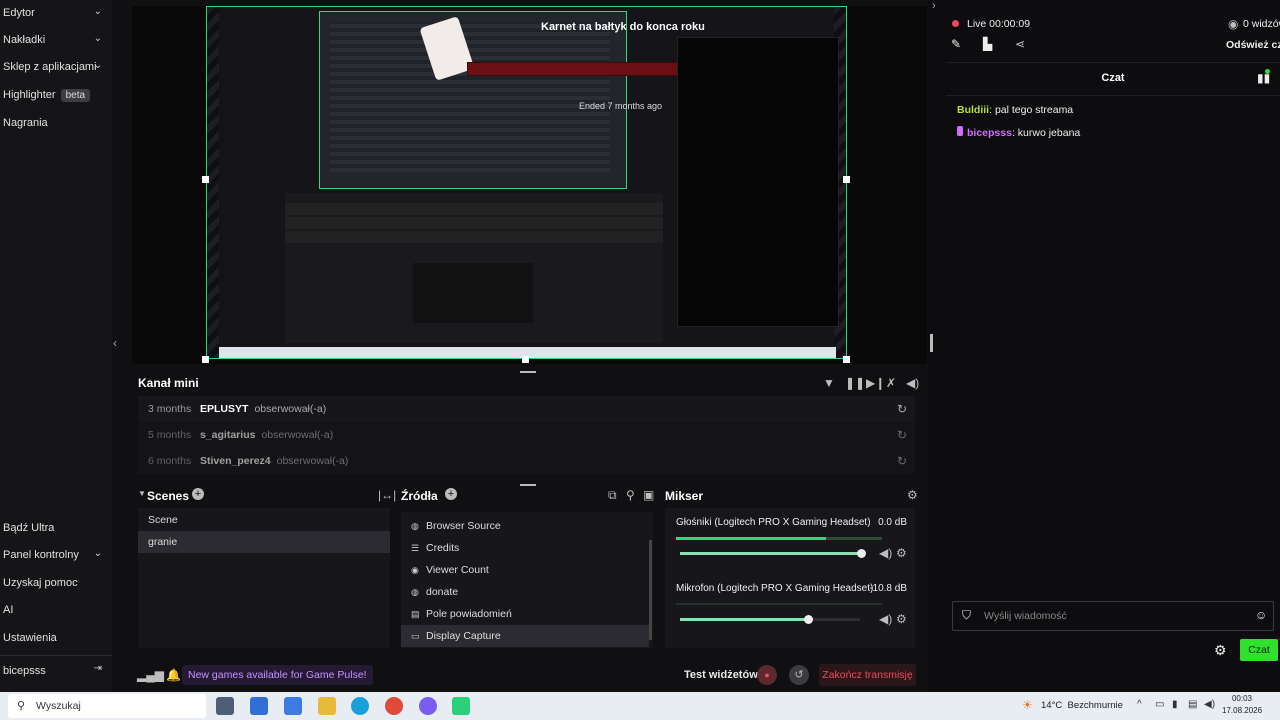  I want to click on chat-user: bicepsss, so click(989, 133).